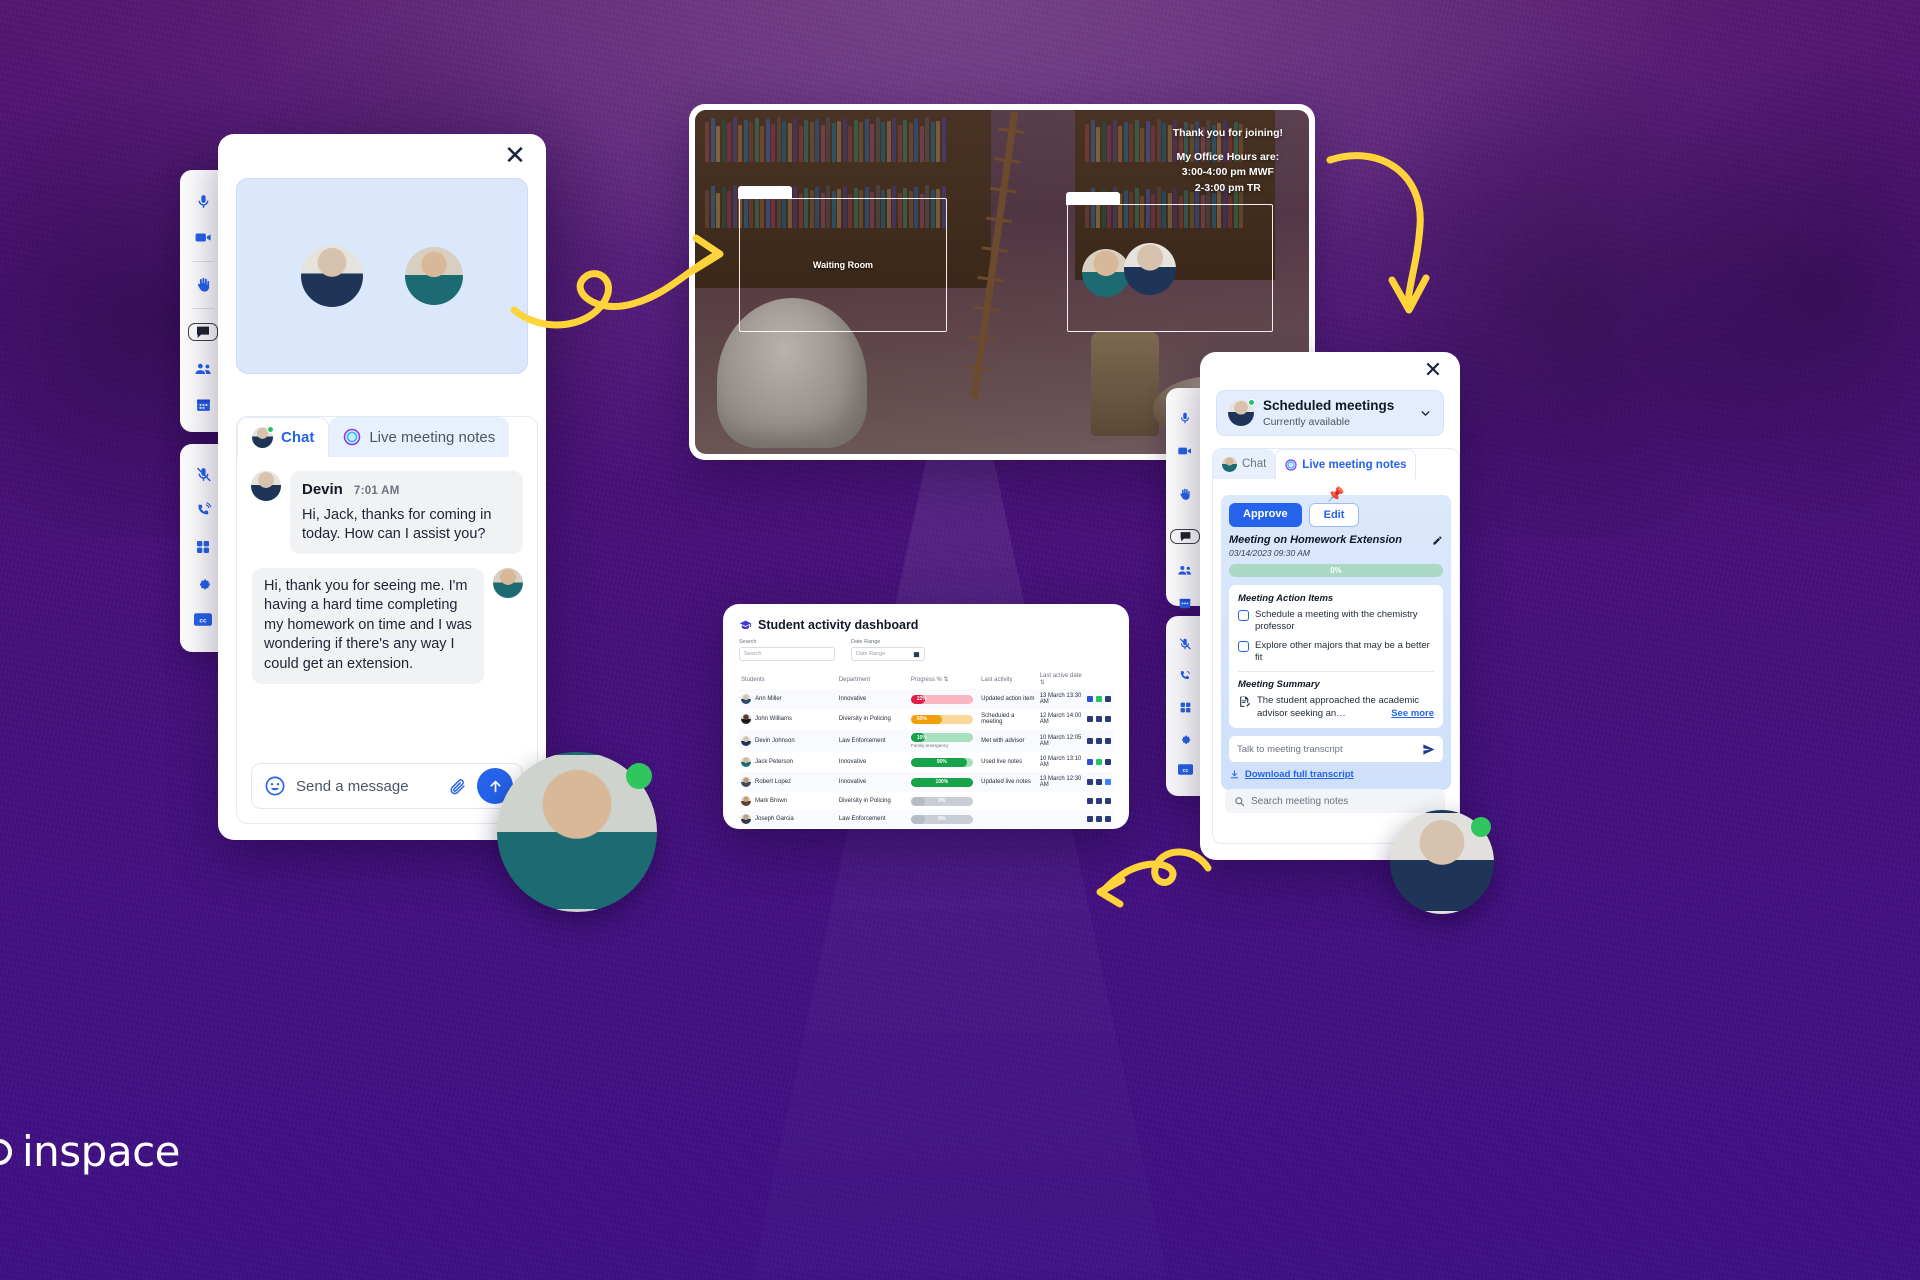  Describe the element at coordinates (926, 801) in the screenshot. I see `table-row: Mark Brown Diversity in Policing 0%` at that location.